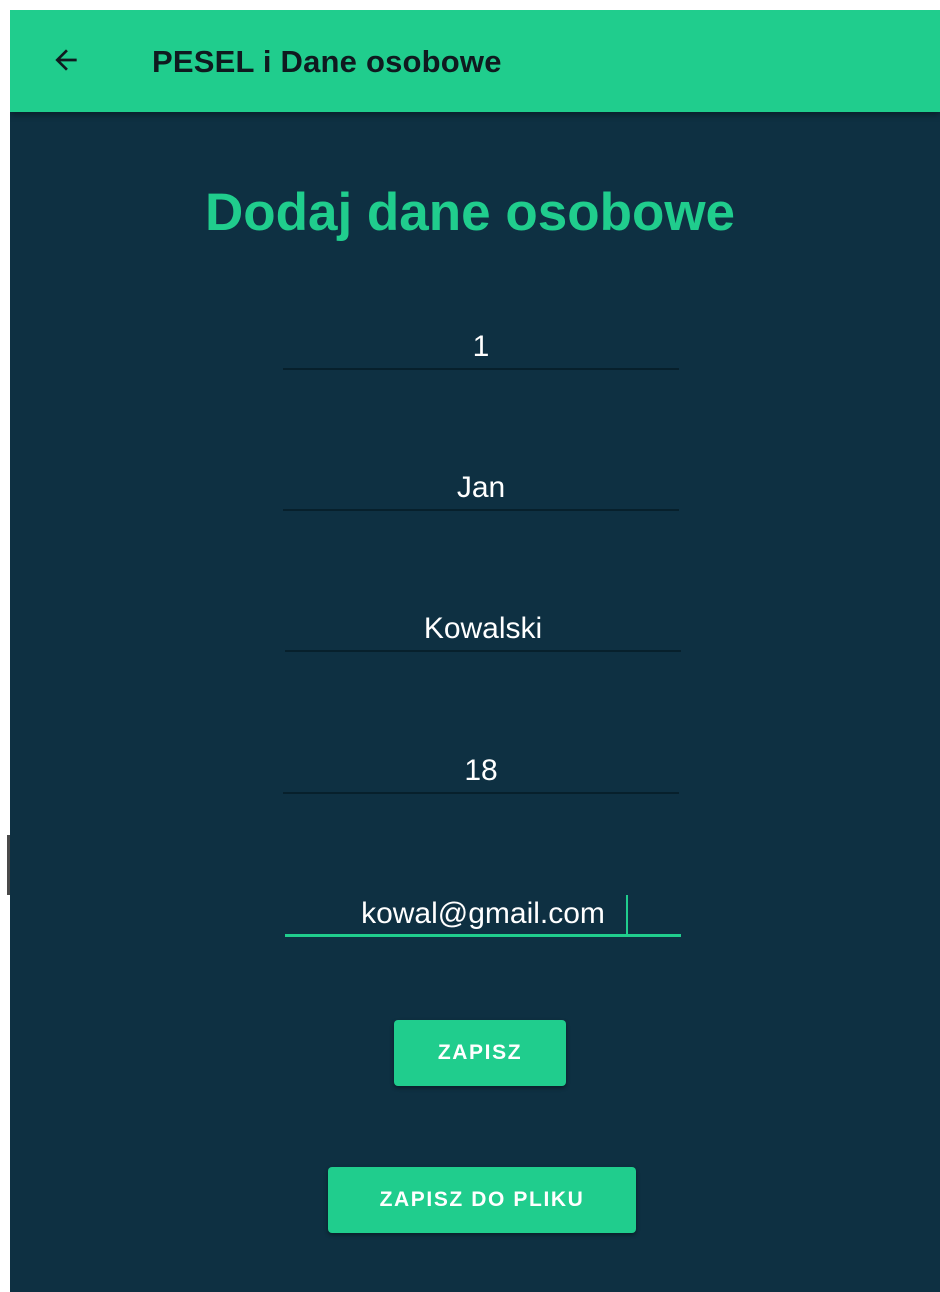  I want to click on back-button, so click(66, 60).